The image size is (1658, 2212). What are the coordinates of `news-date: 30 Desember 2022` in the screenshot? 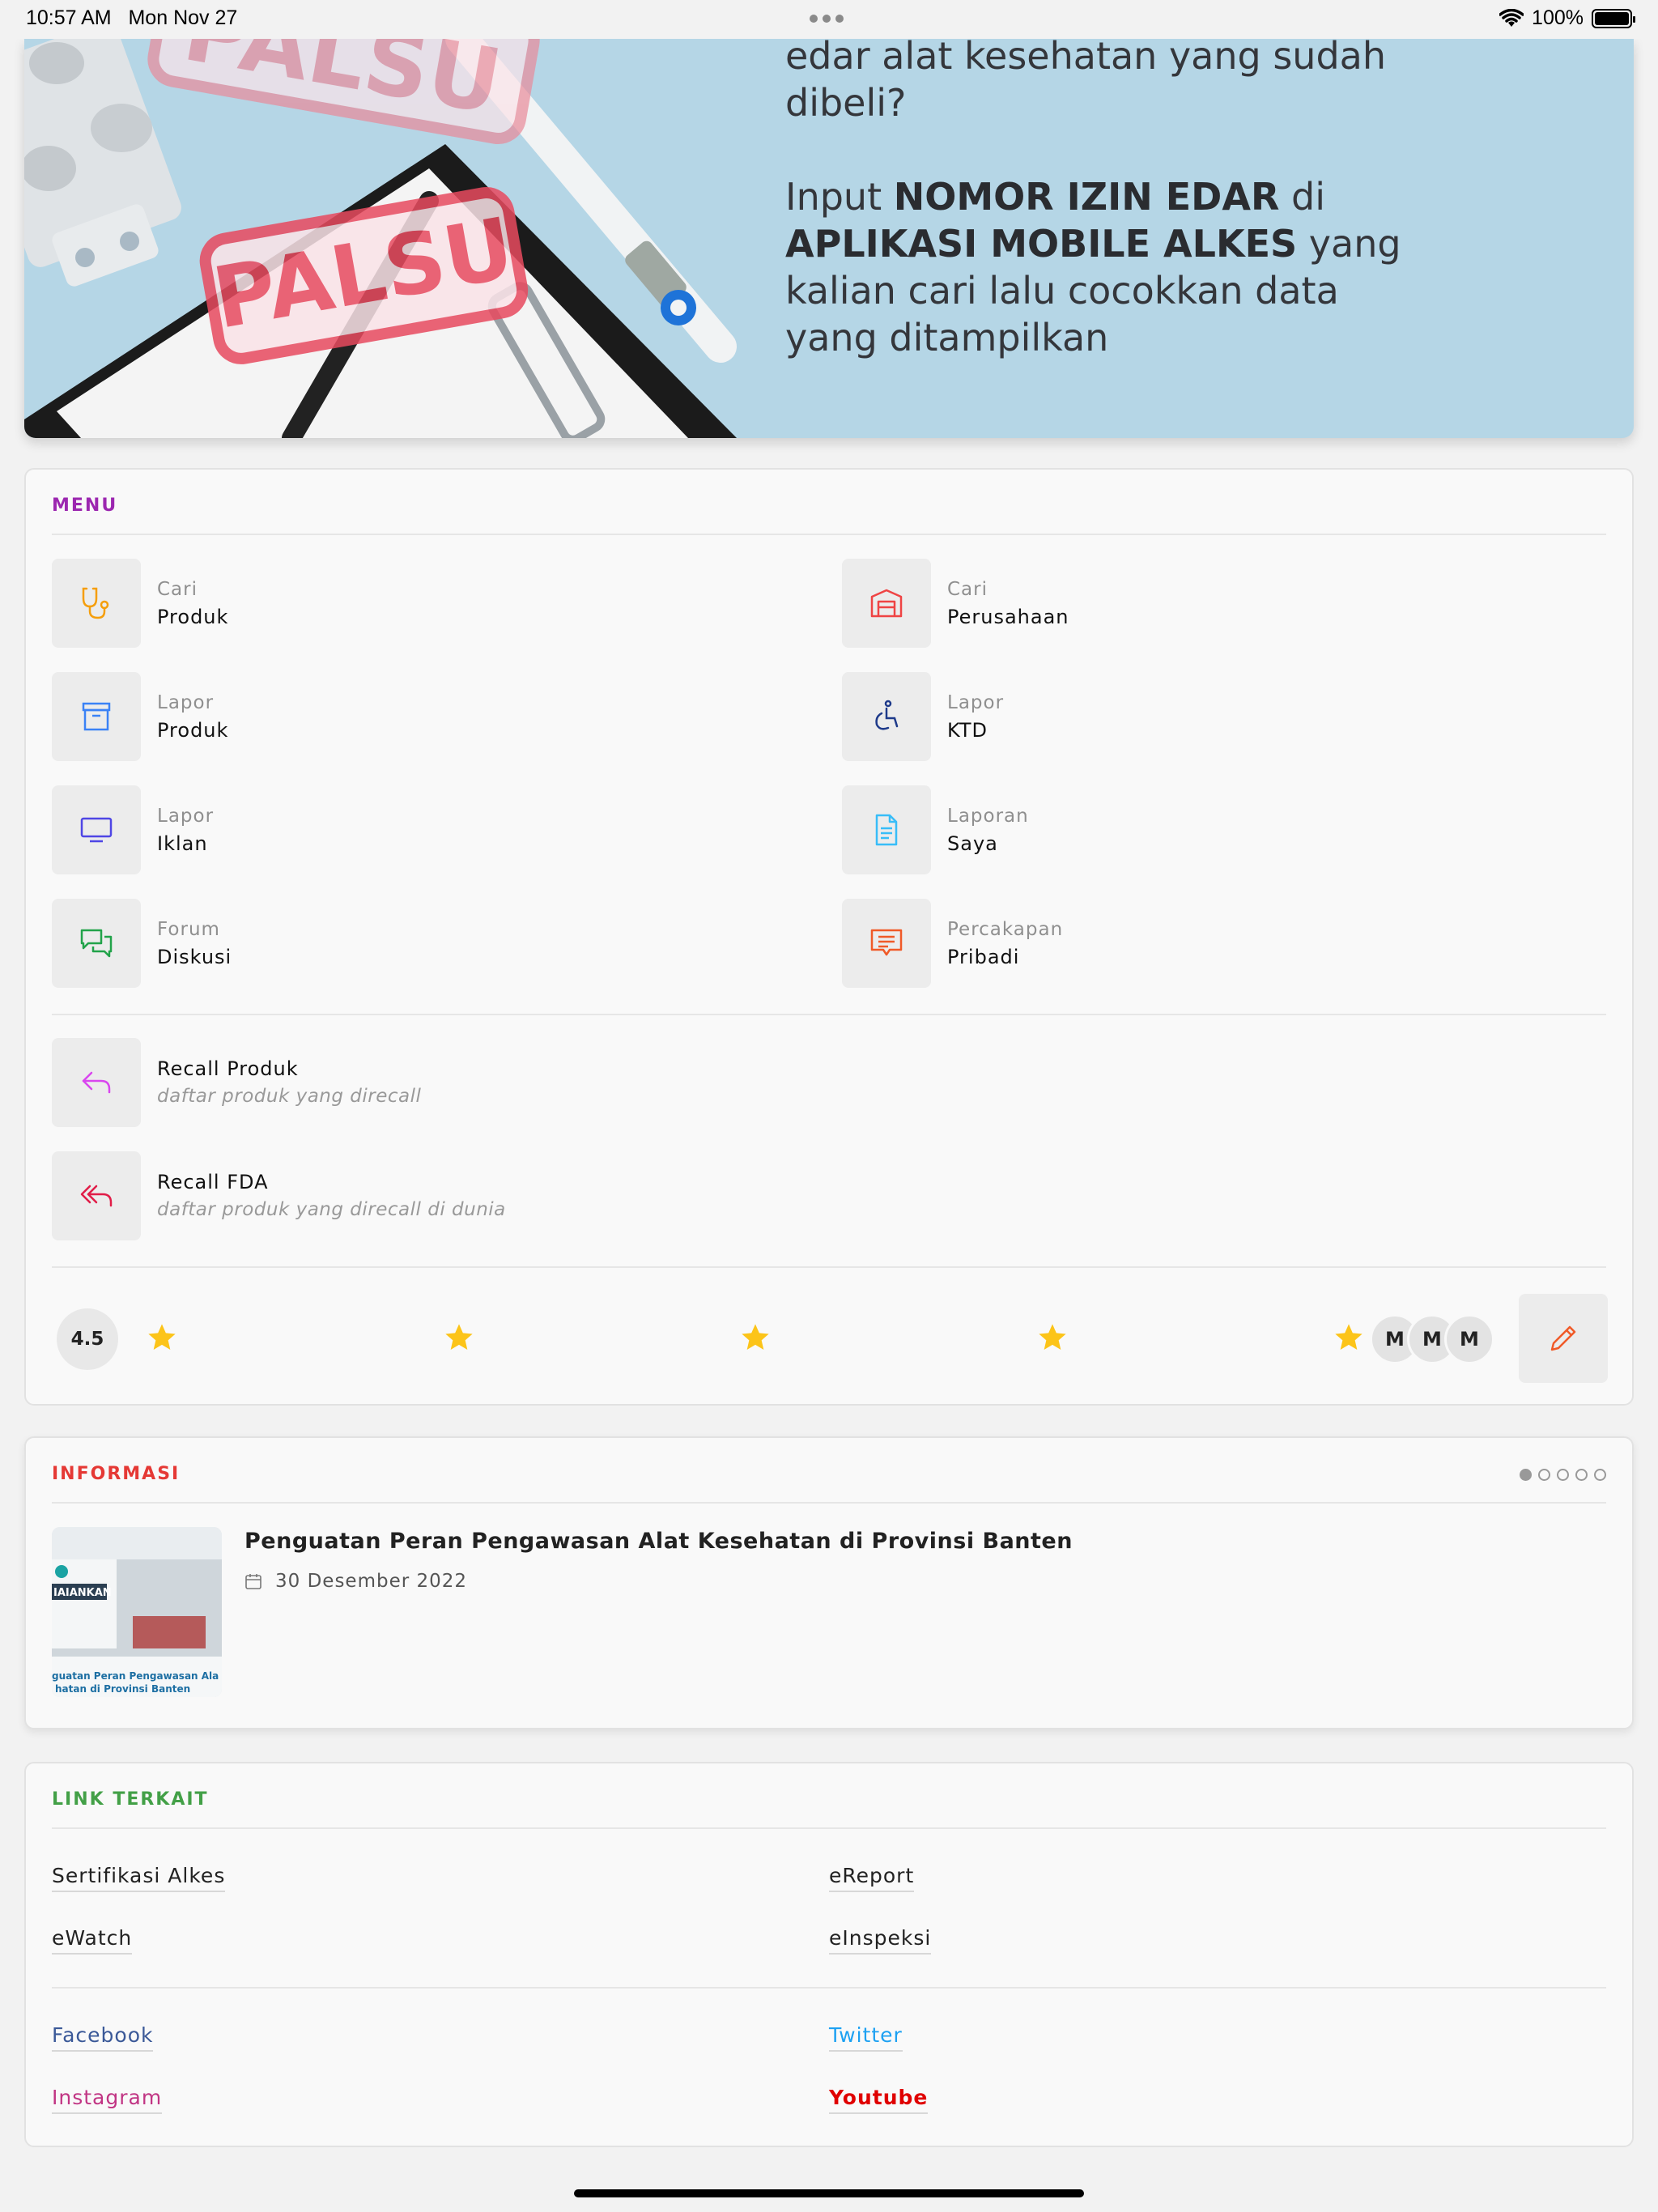 It's located at (355, 1582).